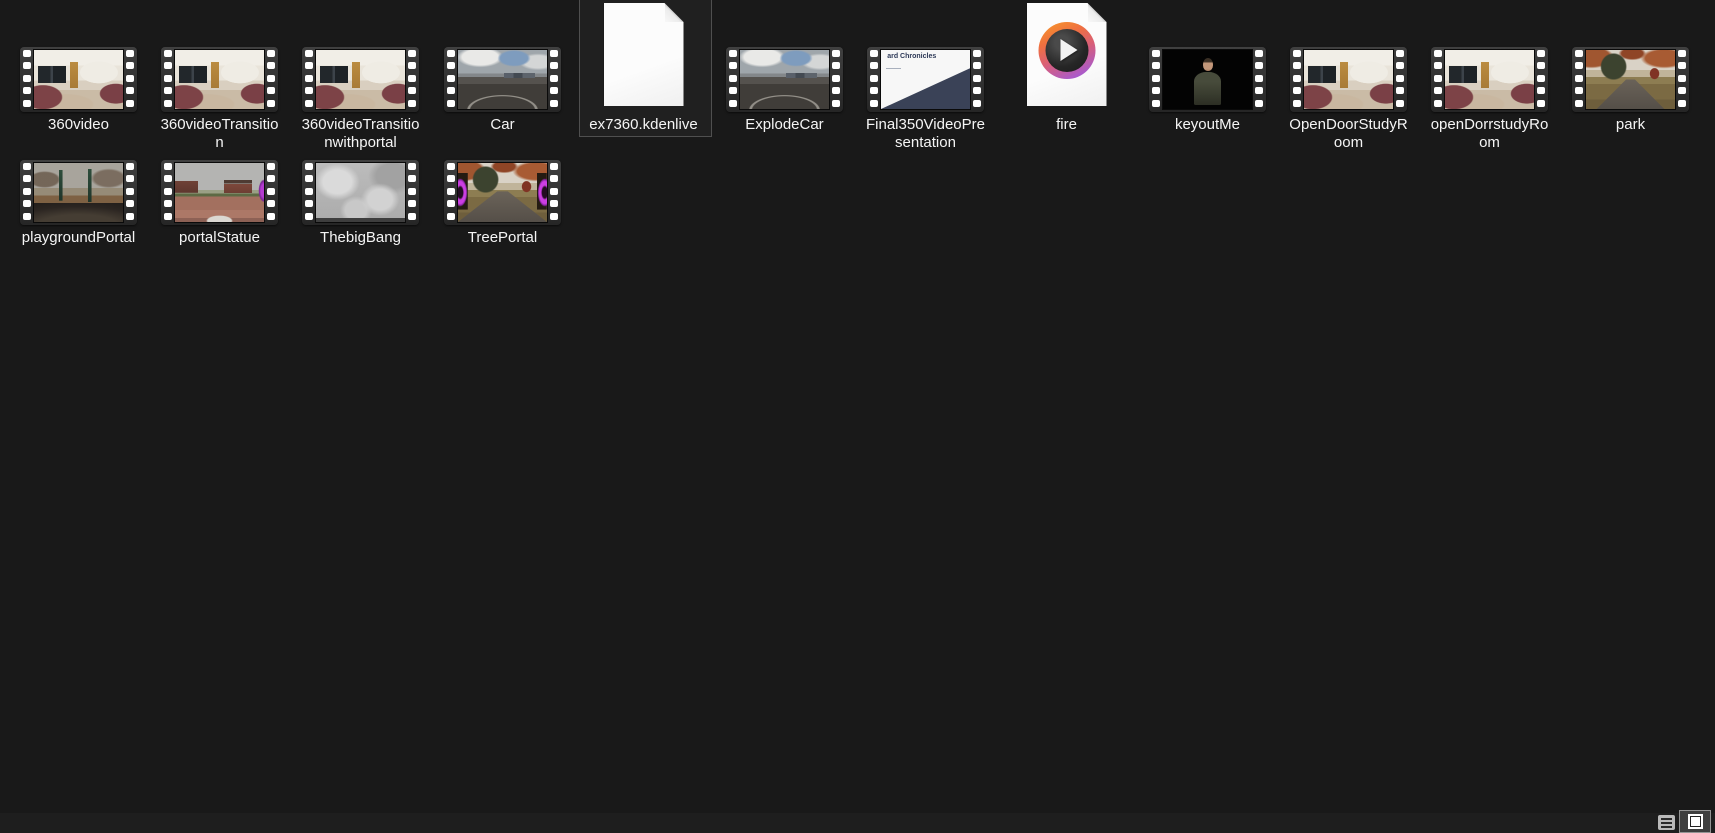  I want to click on file-label: playgroundPortal, so click(78, 237).